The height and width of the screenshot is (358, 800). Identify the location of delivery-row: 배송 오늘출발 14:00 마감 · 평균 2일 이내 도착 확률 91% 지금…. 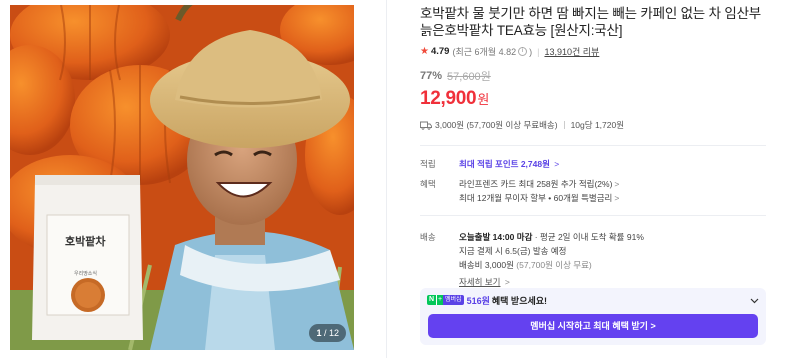
(532, 259).